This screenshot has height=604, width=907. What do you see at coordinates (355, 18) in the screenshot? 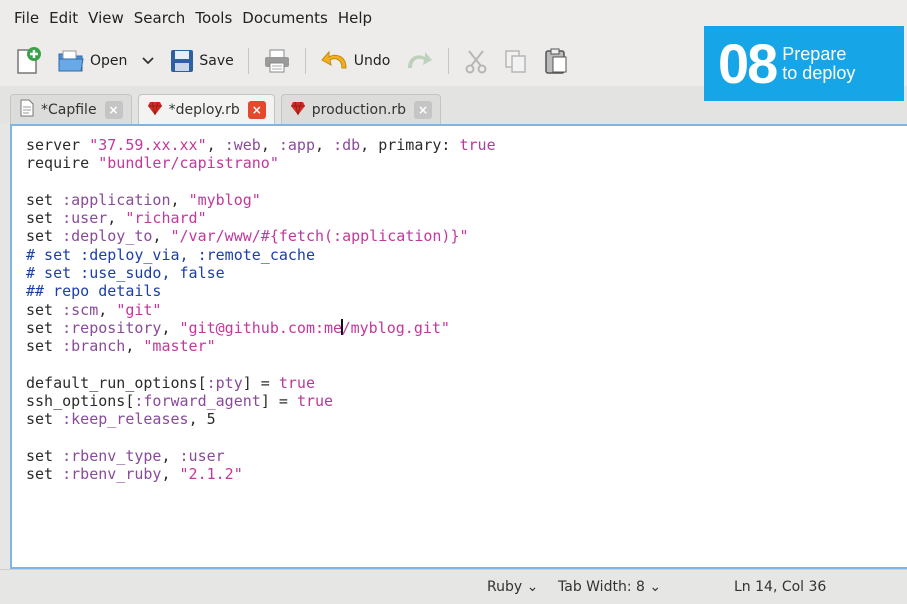
I see `menu-help: Help` at bounding box center [355, 18].